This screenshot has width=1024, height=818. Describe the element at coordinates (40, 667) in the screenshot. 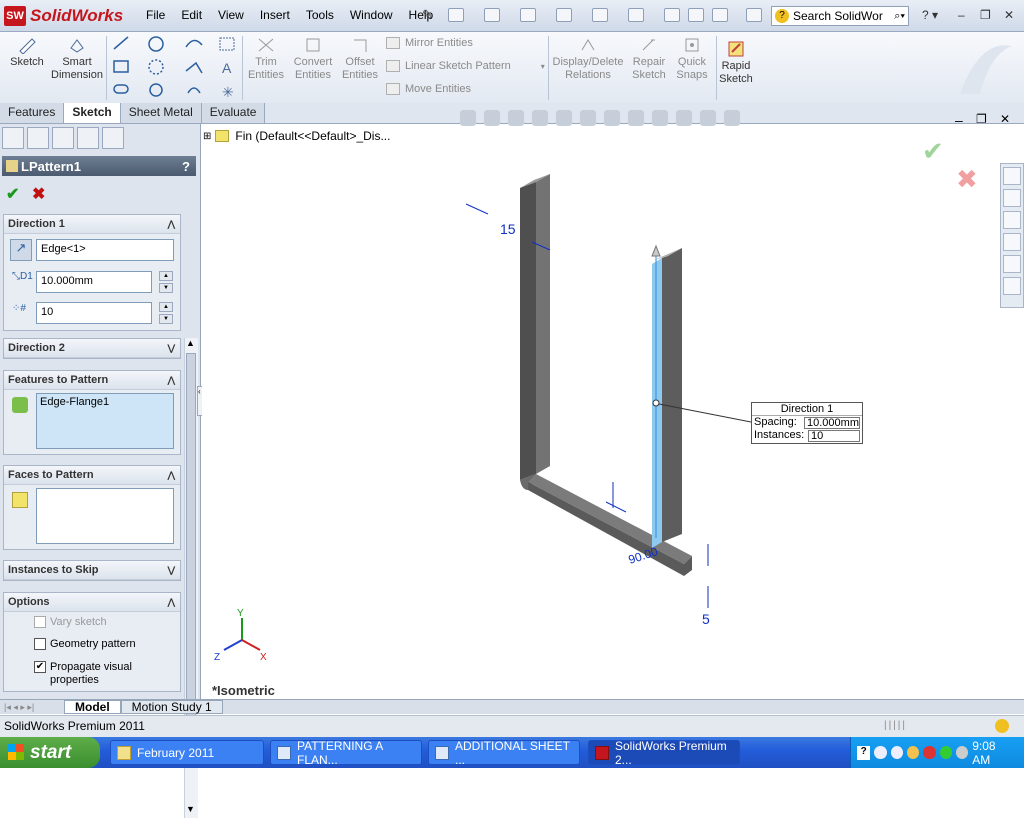

I see `propagate-checkbox: ✔` at that location.